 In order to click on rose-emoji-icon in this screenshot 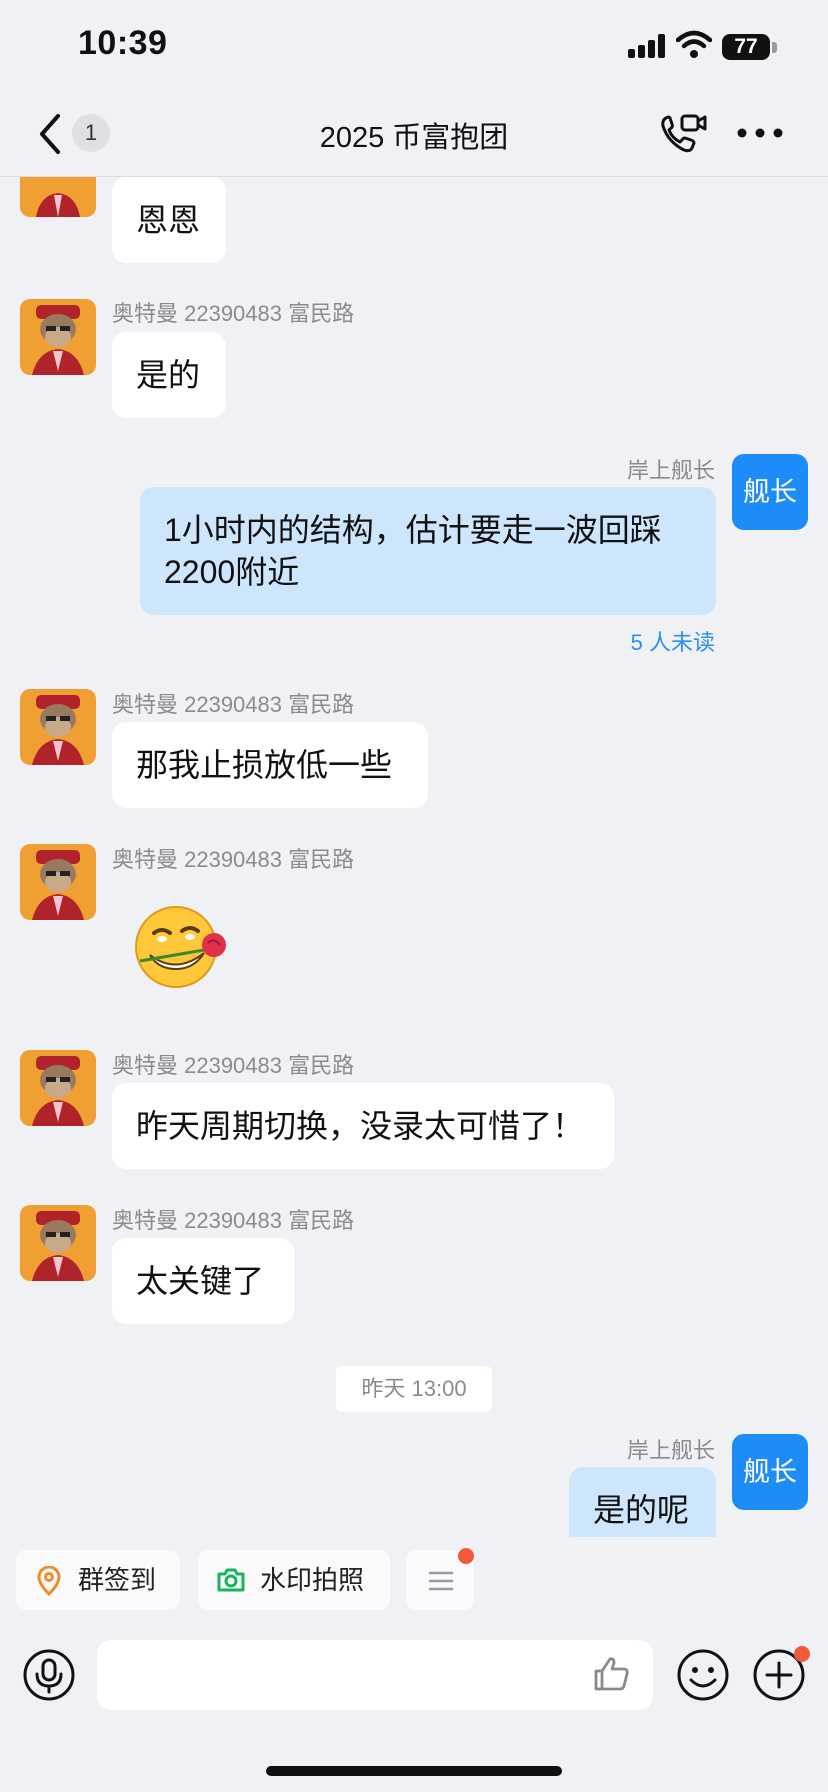, I will do `click(181, 947)`.